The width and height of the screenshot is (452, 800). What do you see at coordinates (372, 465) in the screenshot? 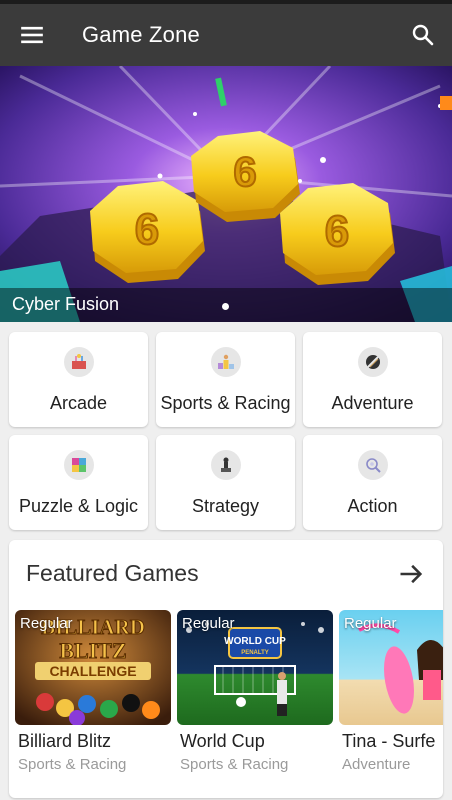
I see `action-icon` at bounding box center [372, 465].